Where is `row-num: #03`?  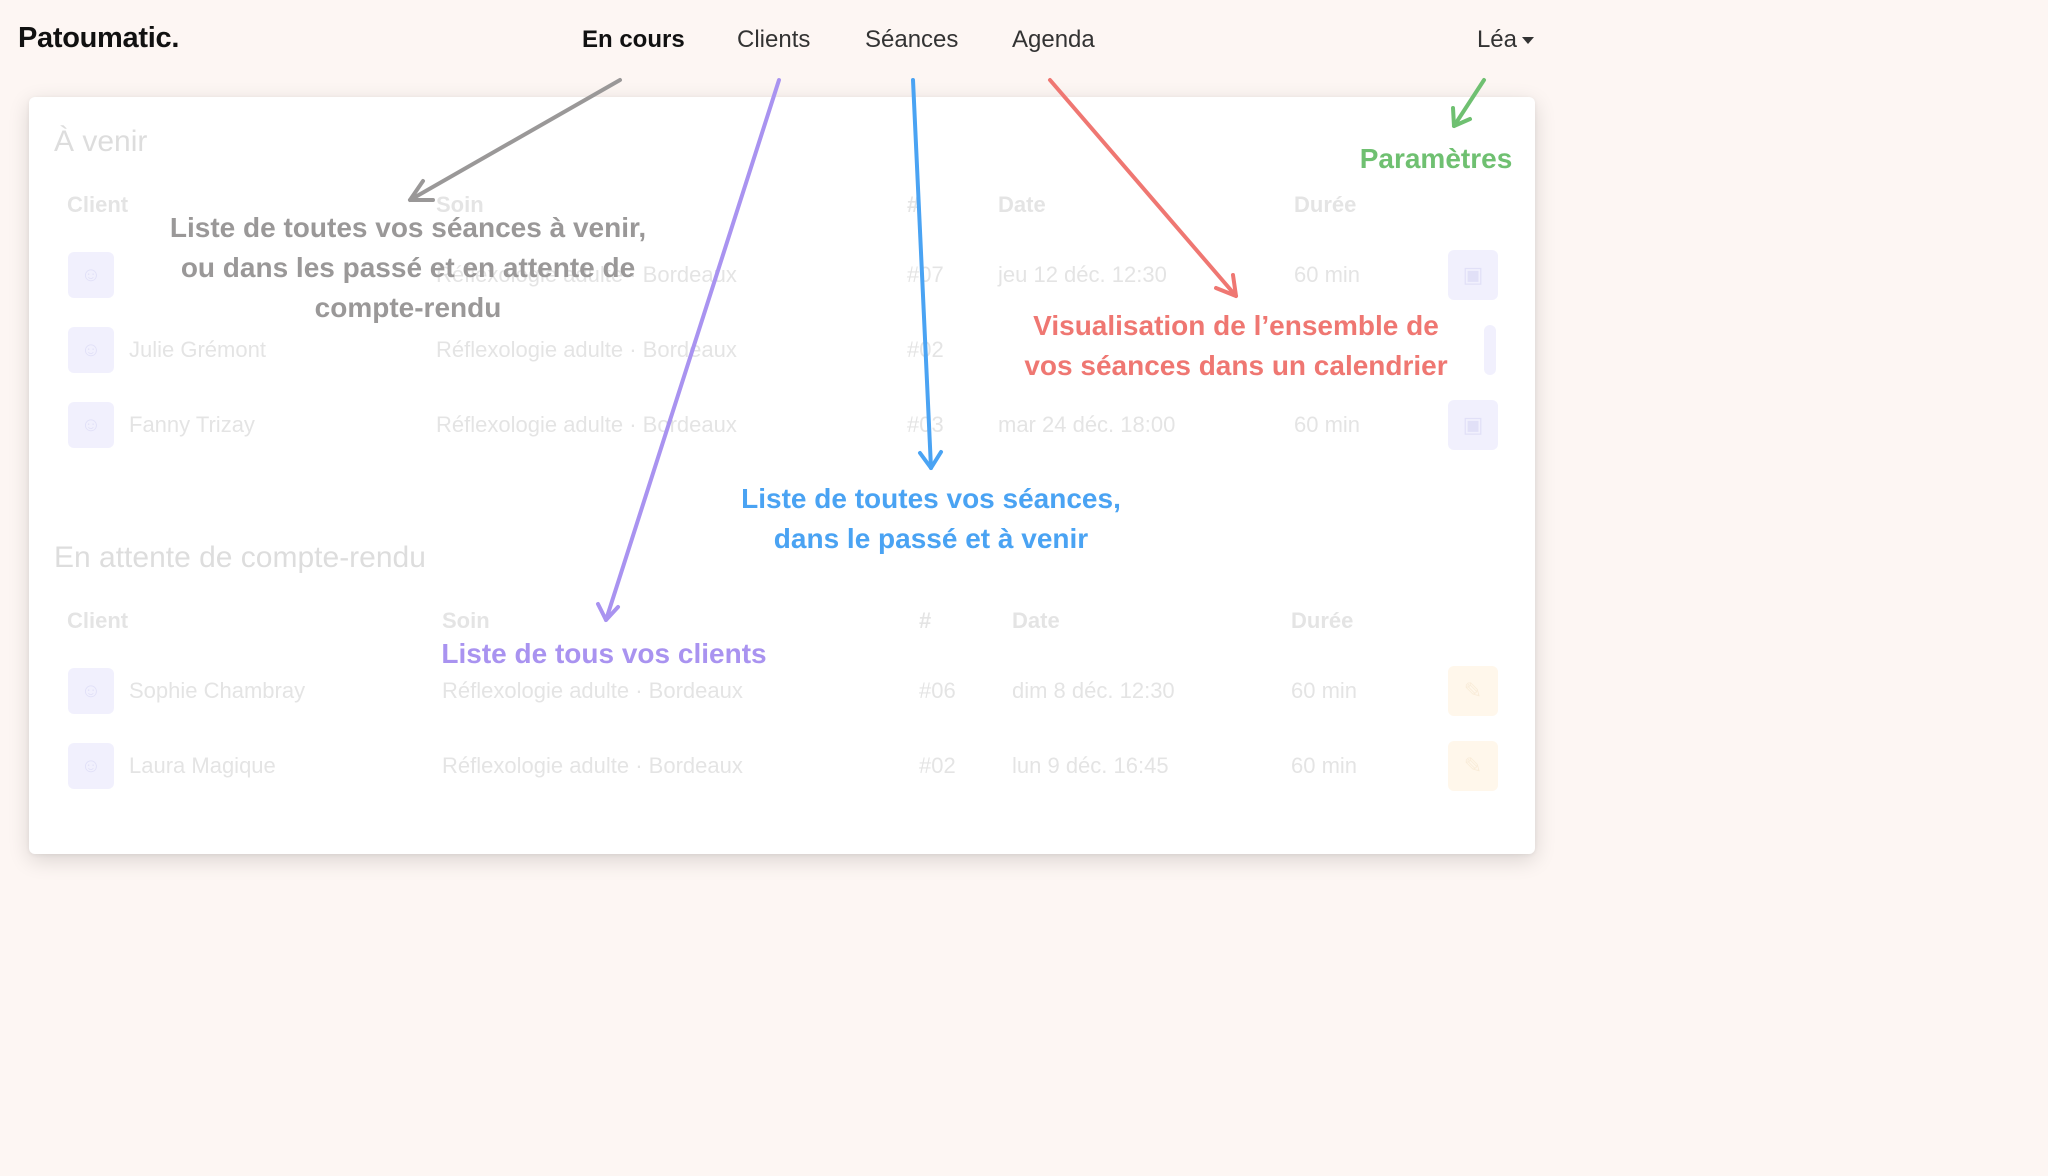 row-num: #03 is located at coordinates (925, 424).